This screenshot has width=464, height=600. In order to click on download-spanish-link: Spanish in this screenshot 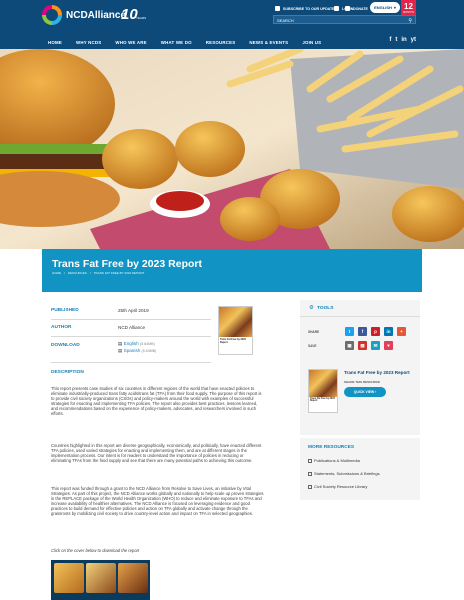, I will do `click(132, 350)`.